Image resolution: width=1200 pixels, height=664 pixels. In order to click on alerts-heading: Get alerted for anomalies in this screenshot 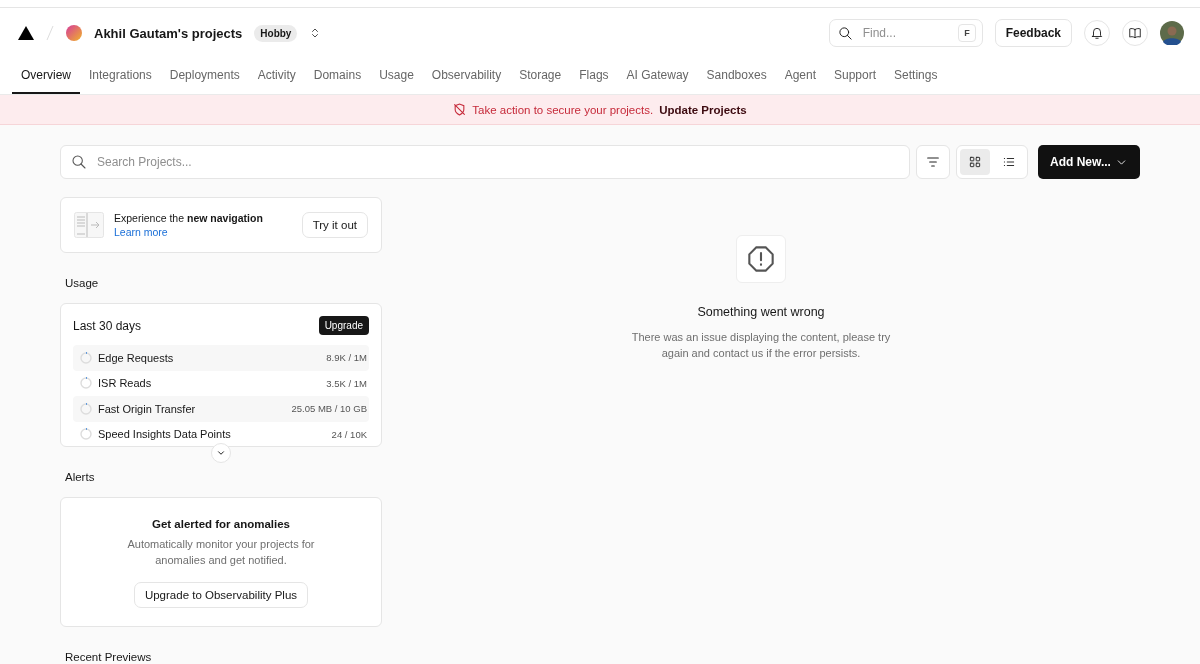, I will do `click(220, 524)`.